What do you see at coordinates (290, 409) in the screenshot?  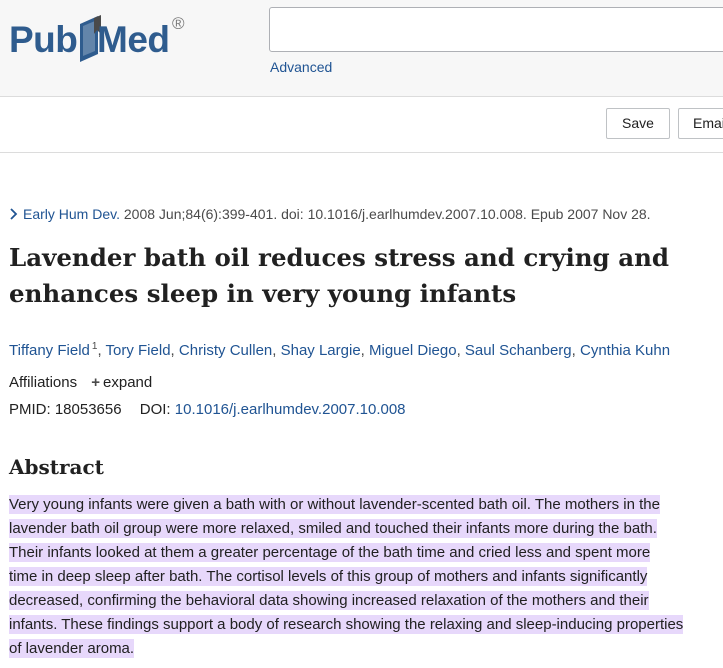 I see `doi-link: 10.1016/j.earlhumdev.2007.10.008` at bounding box center [290, 409].